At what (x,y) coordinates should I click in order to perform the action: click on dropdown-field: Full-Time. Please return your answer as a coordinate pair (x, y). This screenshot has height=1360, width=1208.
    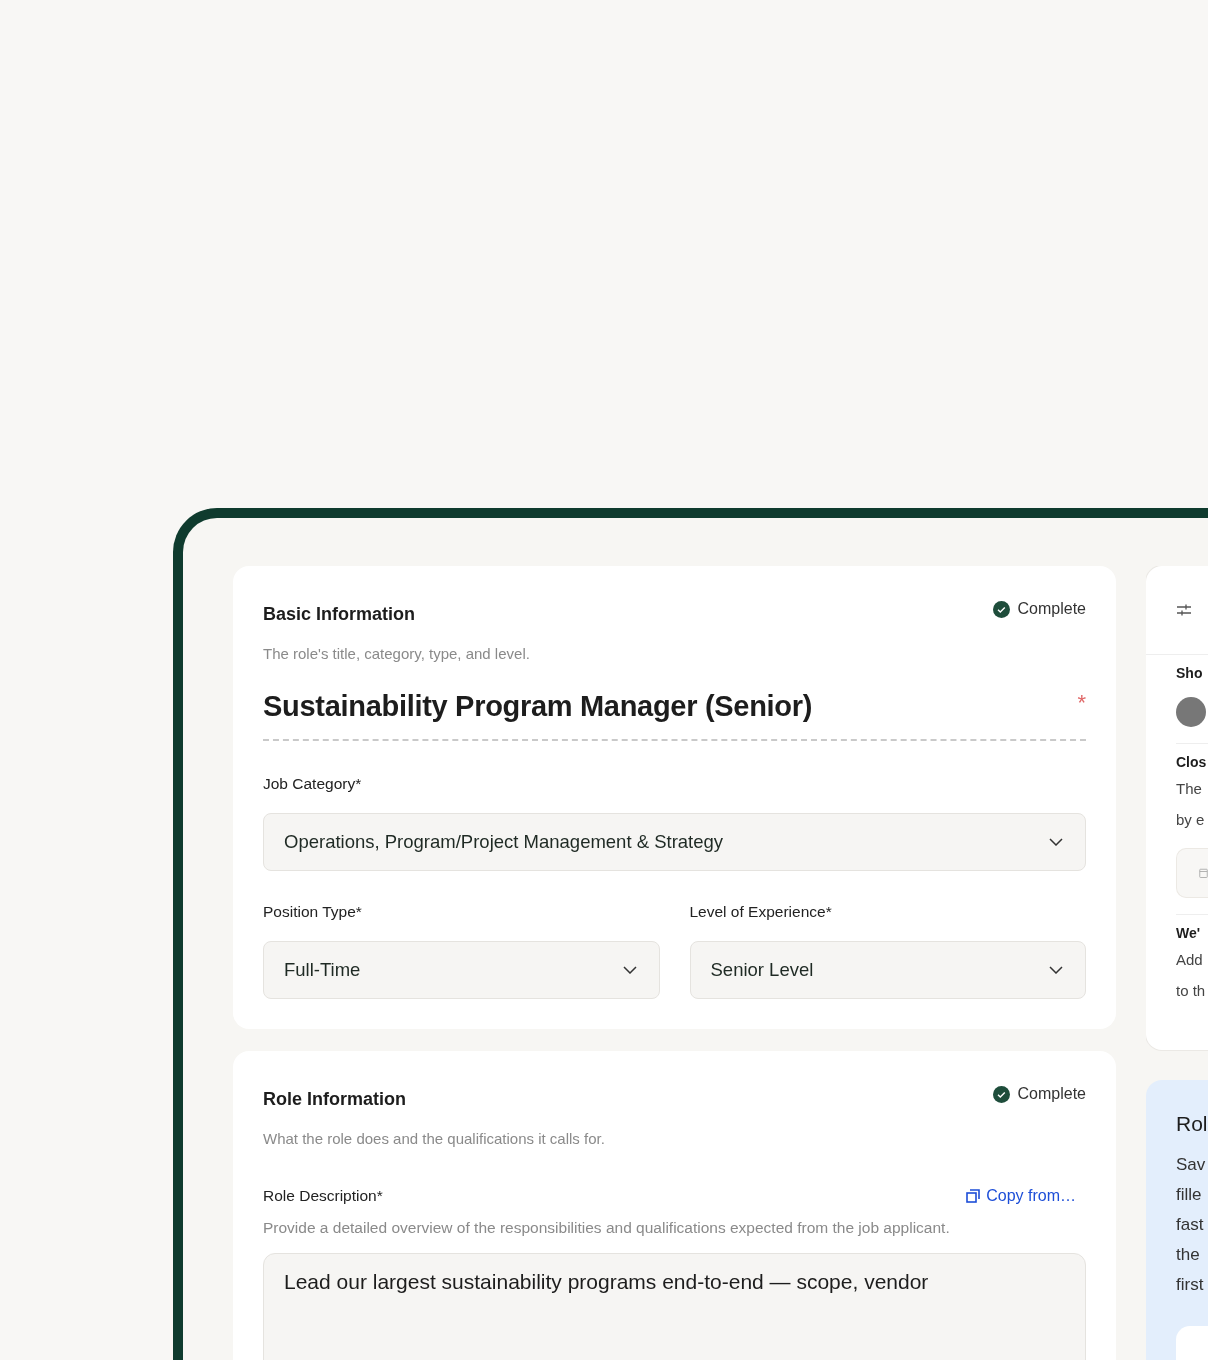
    Looking at the image, I should click on (461, 970).